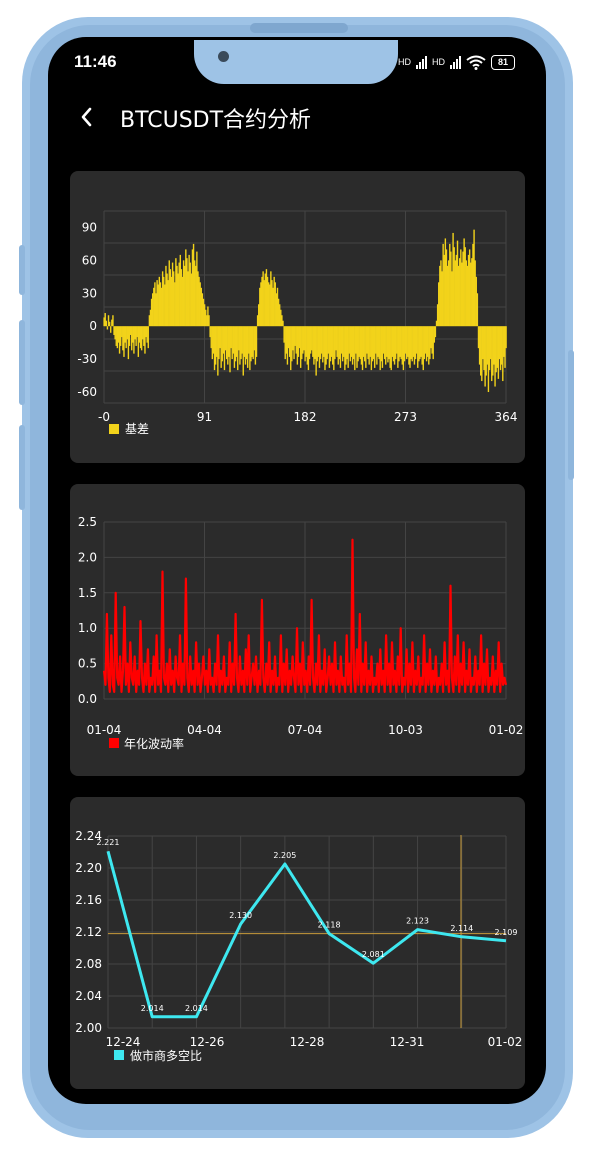 The image size is (595, 1154). Describe the element at coordinates (88, 1028) in the screenshot. I see `tick-label: 2.00` at that location.